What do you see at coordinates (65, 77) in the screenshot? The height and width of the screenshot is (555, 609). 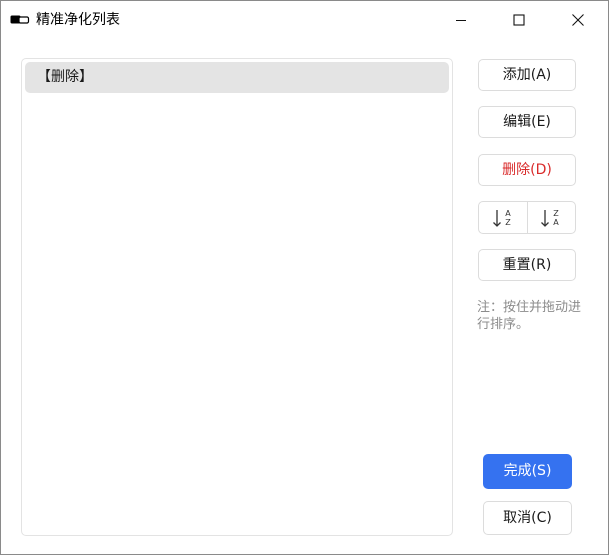 I see `list-item-label: 【删除】` at bounding box center [65, 77].